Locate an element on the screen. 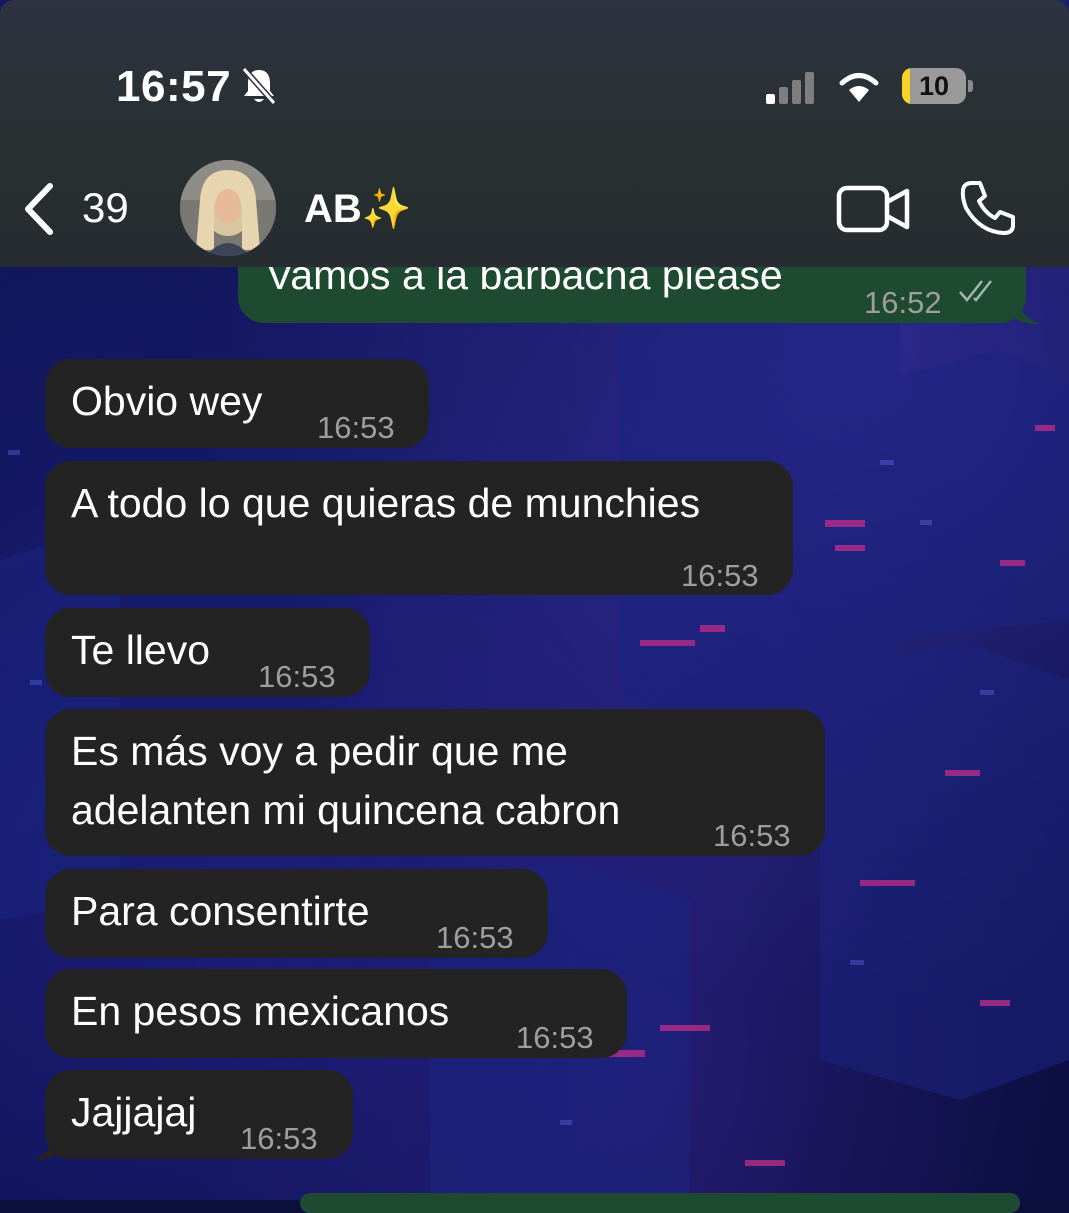  battery-icon: 10 is located at coordinates (934, 86).